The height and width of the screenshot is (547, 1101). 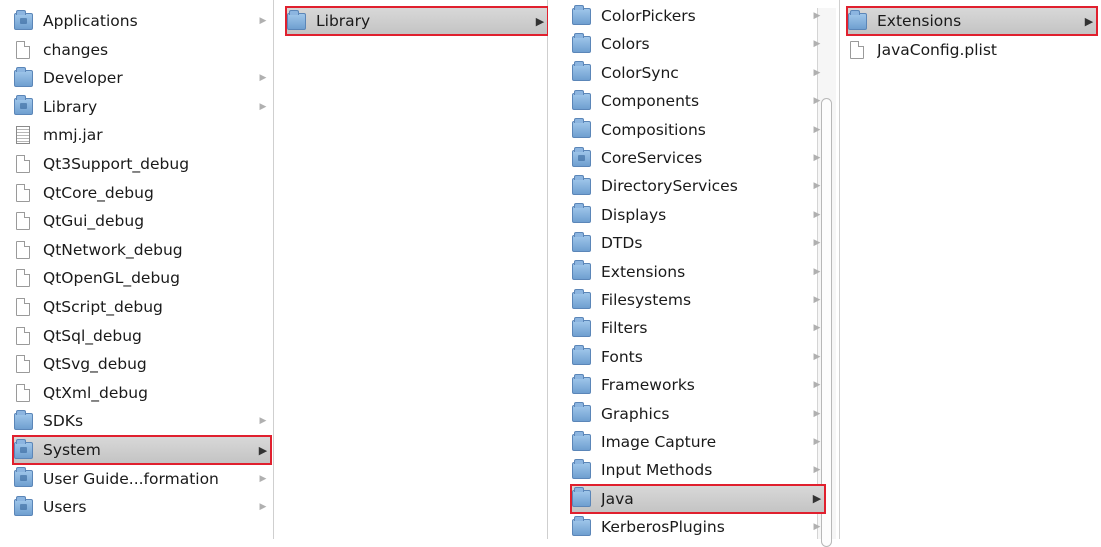 I want to click on list-item-label: Graphics, so click(x=635, y=413).